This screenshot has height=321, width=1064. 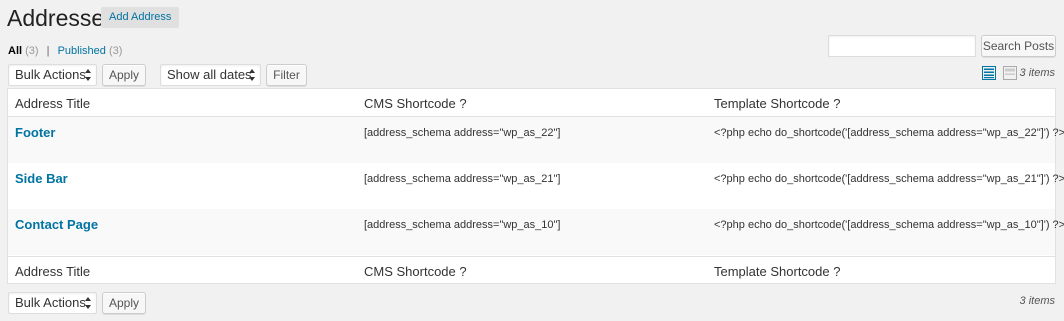 I want to click on search-input, so click(x=902, y=46).